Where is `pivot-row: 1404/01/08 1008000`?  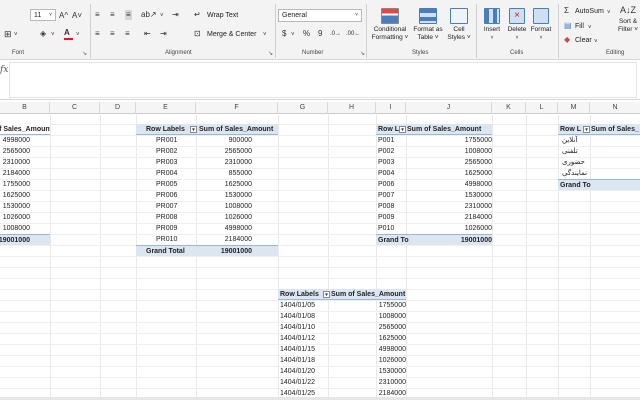
pivot-row: 1404/01/08 1008000 is located at coordinates (342, 316).